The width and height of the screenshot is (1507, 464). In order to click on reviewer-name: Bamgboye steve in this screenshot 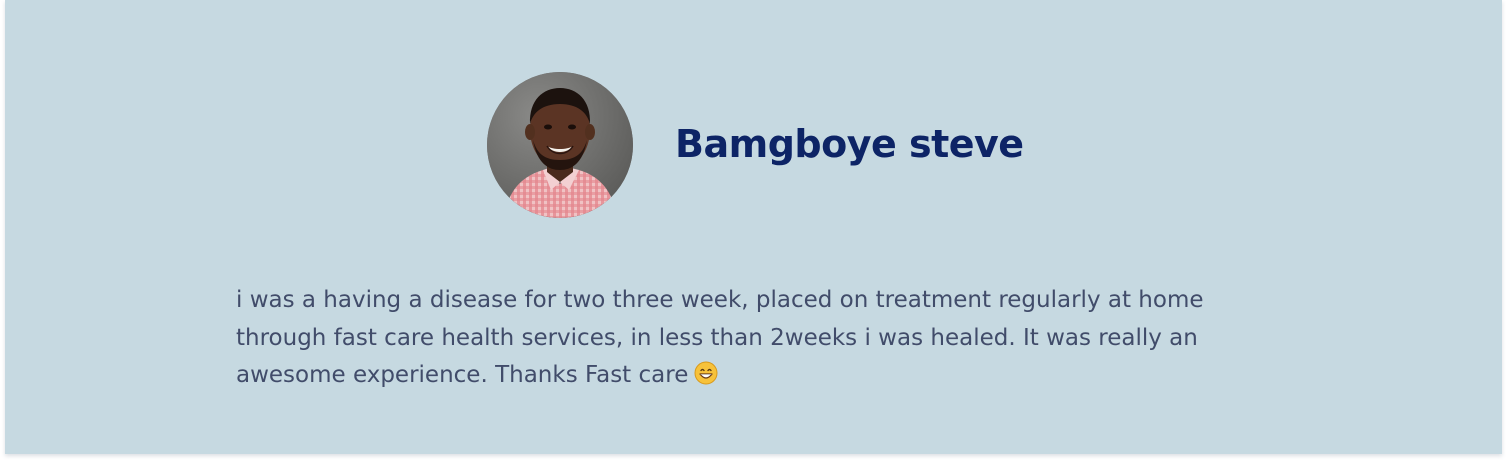, I will do `click(849, 144)`.